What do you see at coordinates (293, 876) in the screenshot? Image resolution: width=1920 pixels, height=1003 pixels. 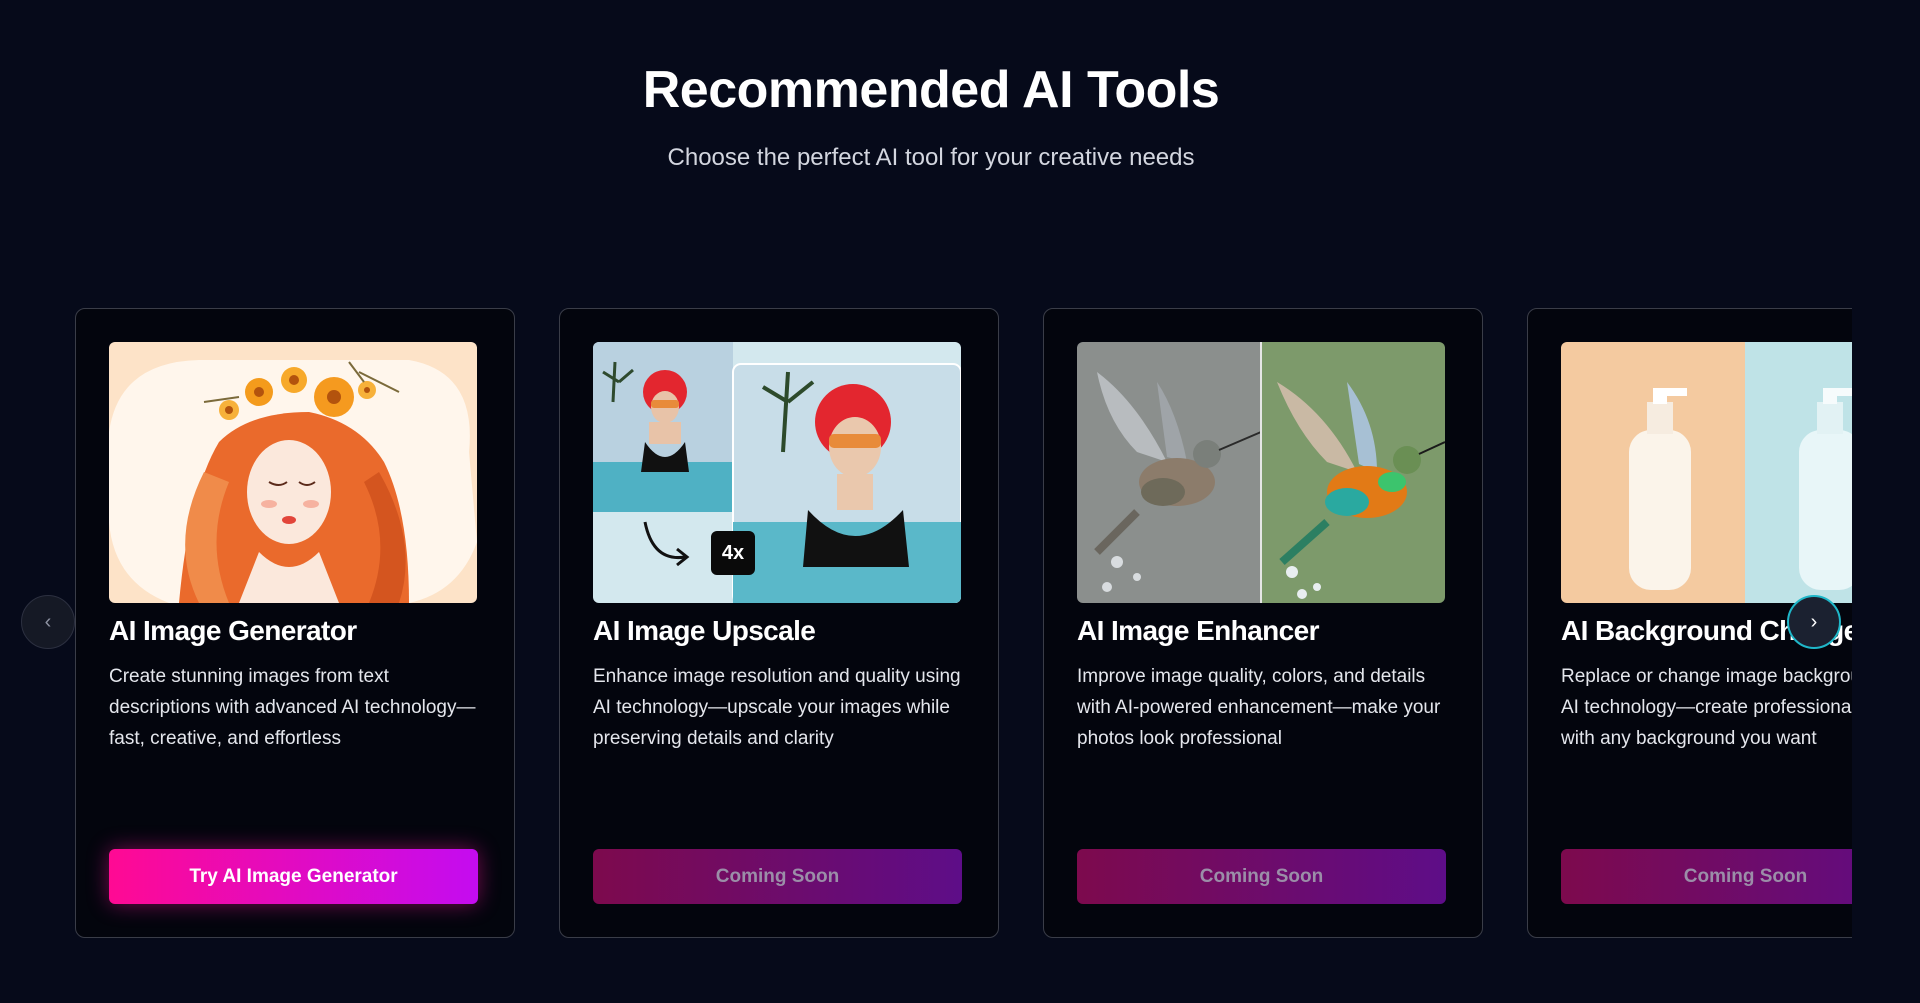 I see `try-ai-image-generator-button: Try AI Image Generator` at bounding box center [293, 876].